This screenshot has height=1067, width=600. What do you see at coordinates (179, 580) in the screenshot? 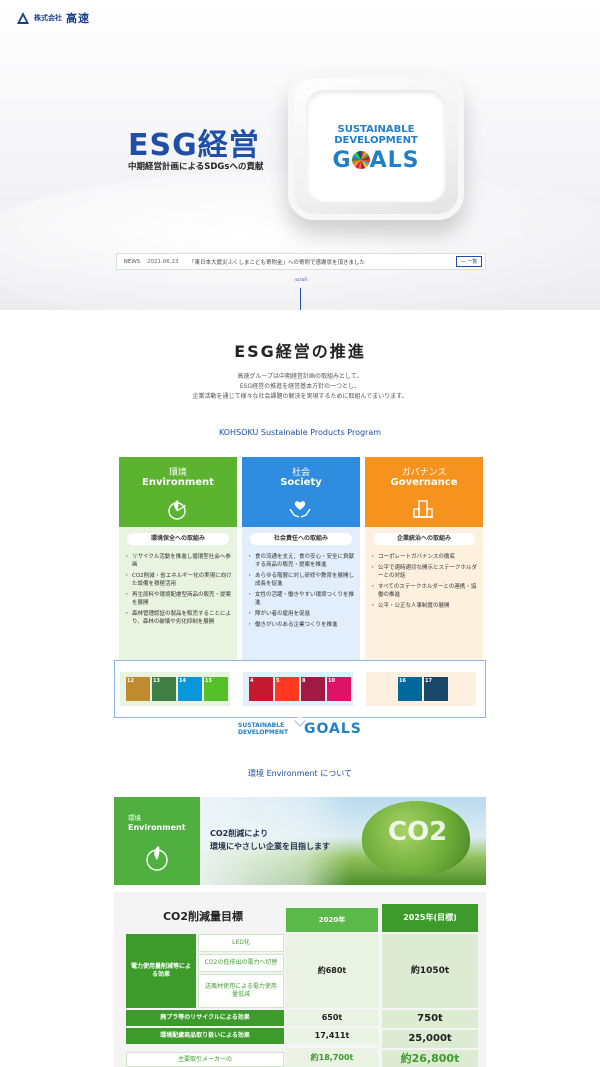
I see `list-item: CO2削減・省エネルギー化の実現に向けた設備を積極活用` at bounding box center [179, 580].